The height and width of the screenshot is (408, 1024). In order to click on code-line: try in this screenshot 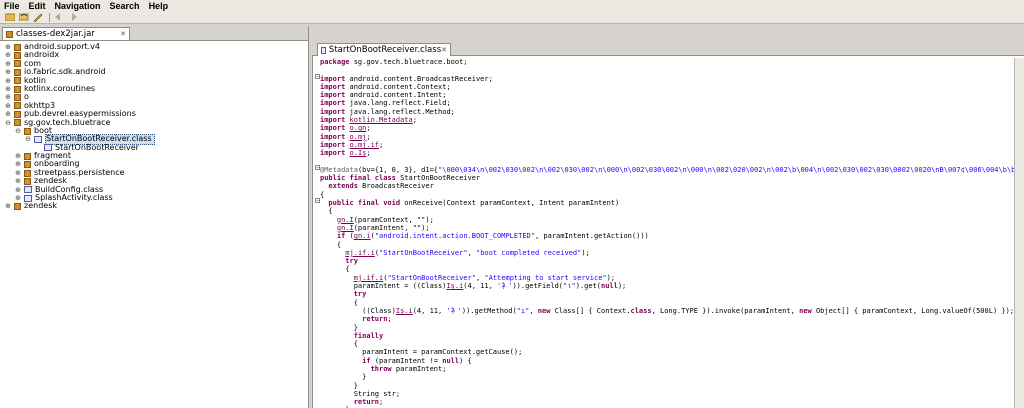, I will do `click(668, 294)`.